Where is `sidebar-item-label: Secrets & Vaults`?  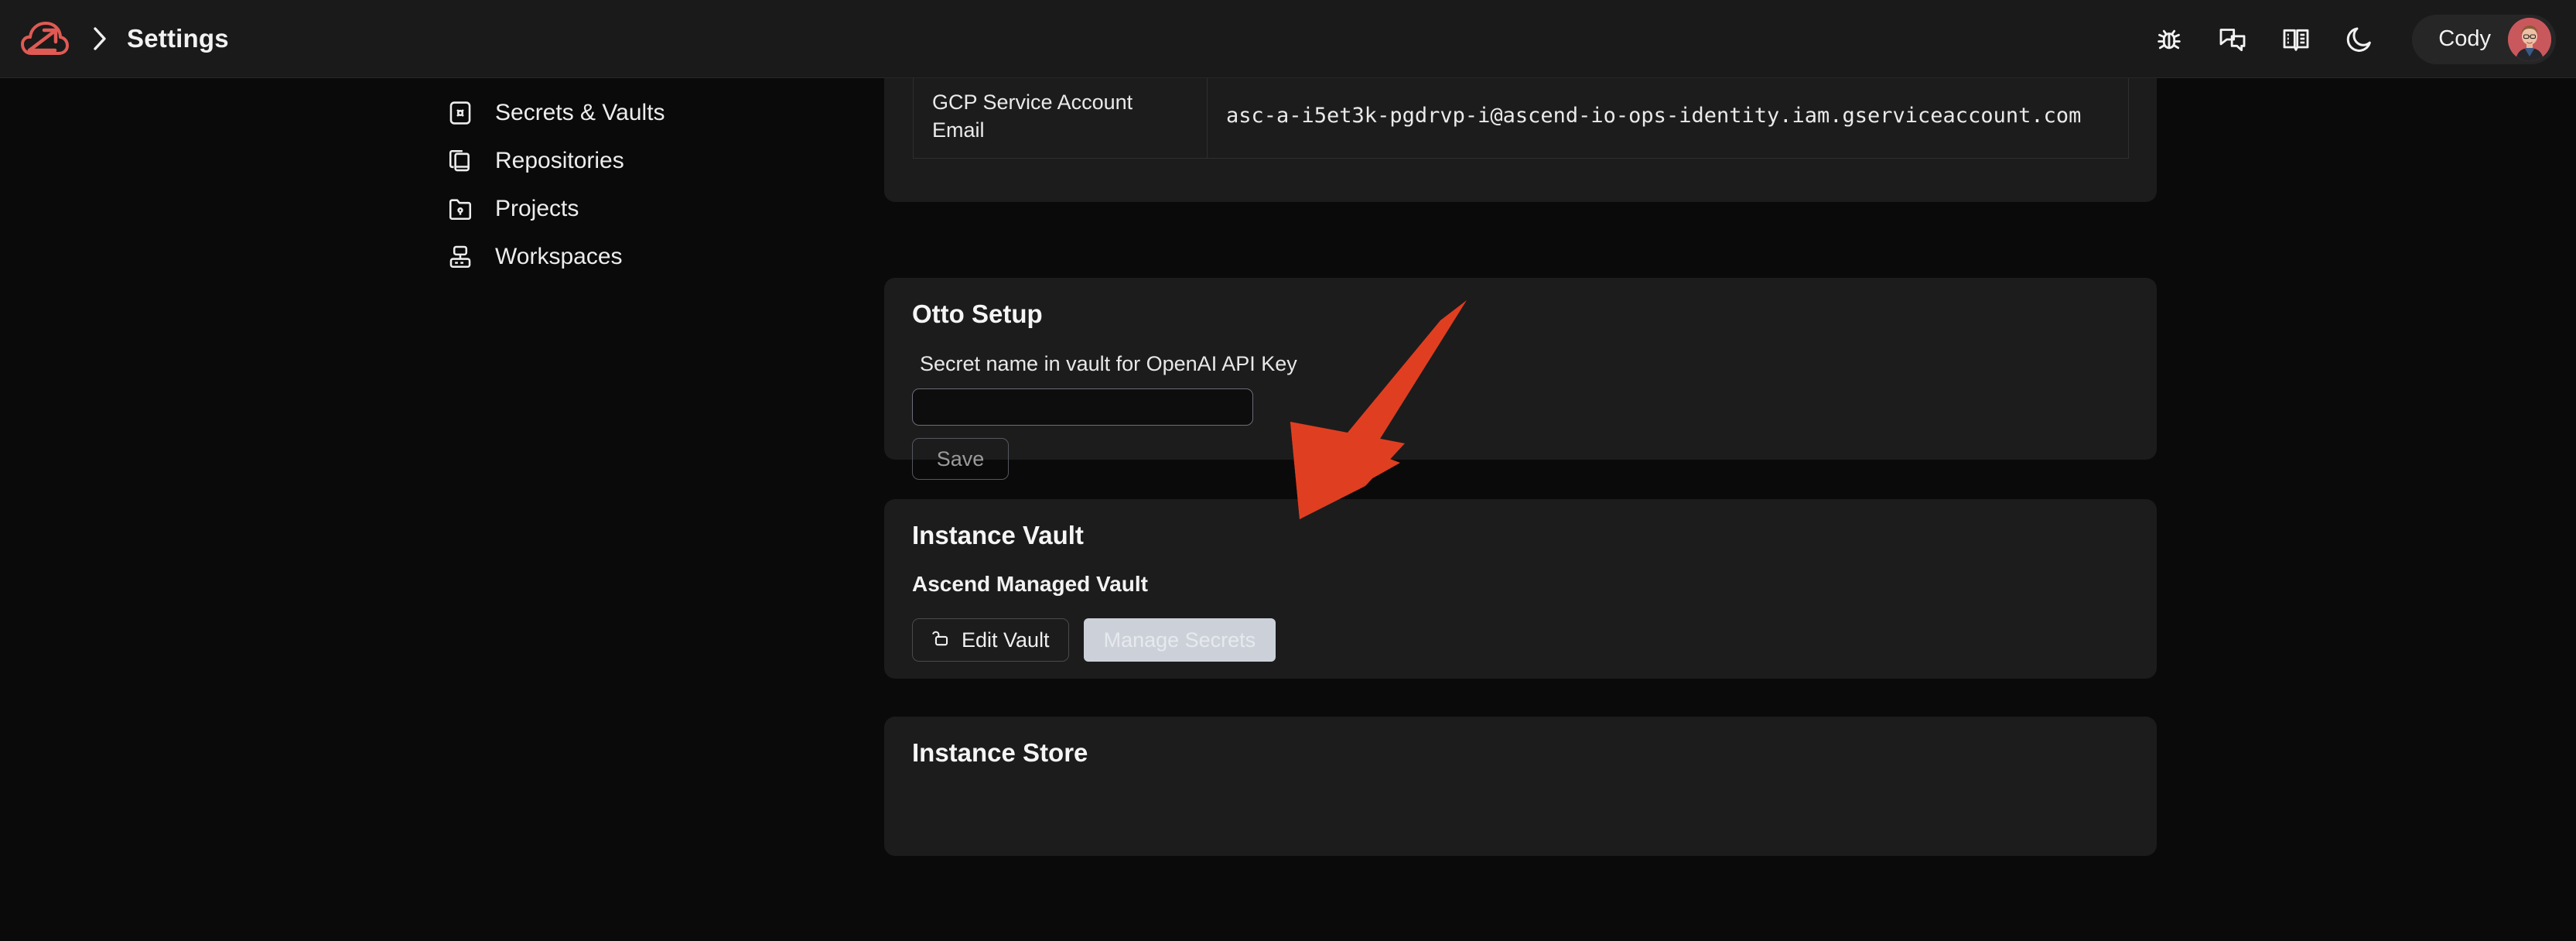
sidebar-item-label: Secrets & Vaults is located at coordinates (580, 113).